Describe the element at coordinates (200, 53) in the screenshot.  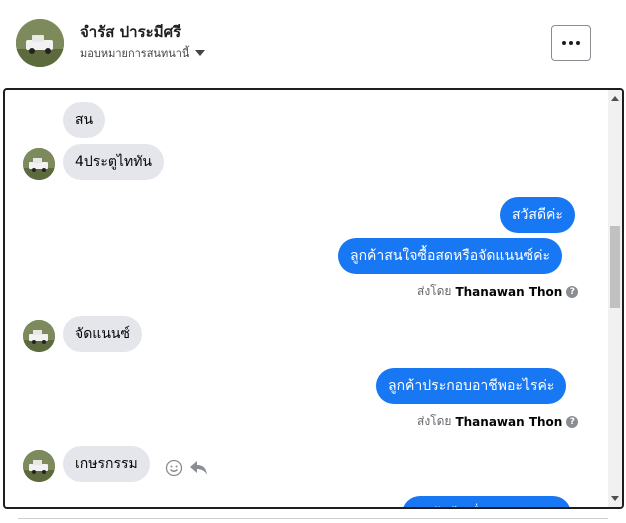
I see `caret-down-icon` at that location.